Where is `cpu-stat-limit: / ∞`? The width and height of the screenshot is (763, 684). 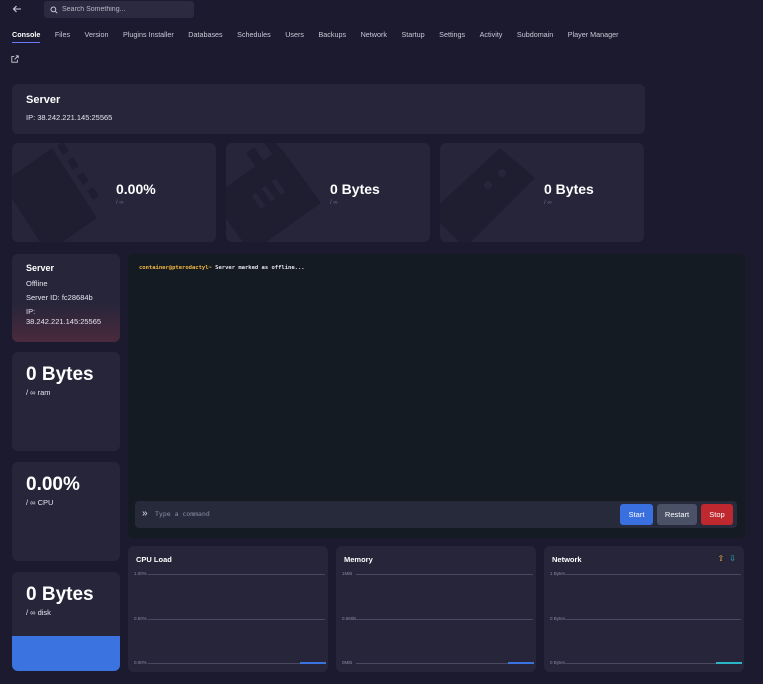
cpu-stat-limit: / ∞ is located at coordinates (120, 203).